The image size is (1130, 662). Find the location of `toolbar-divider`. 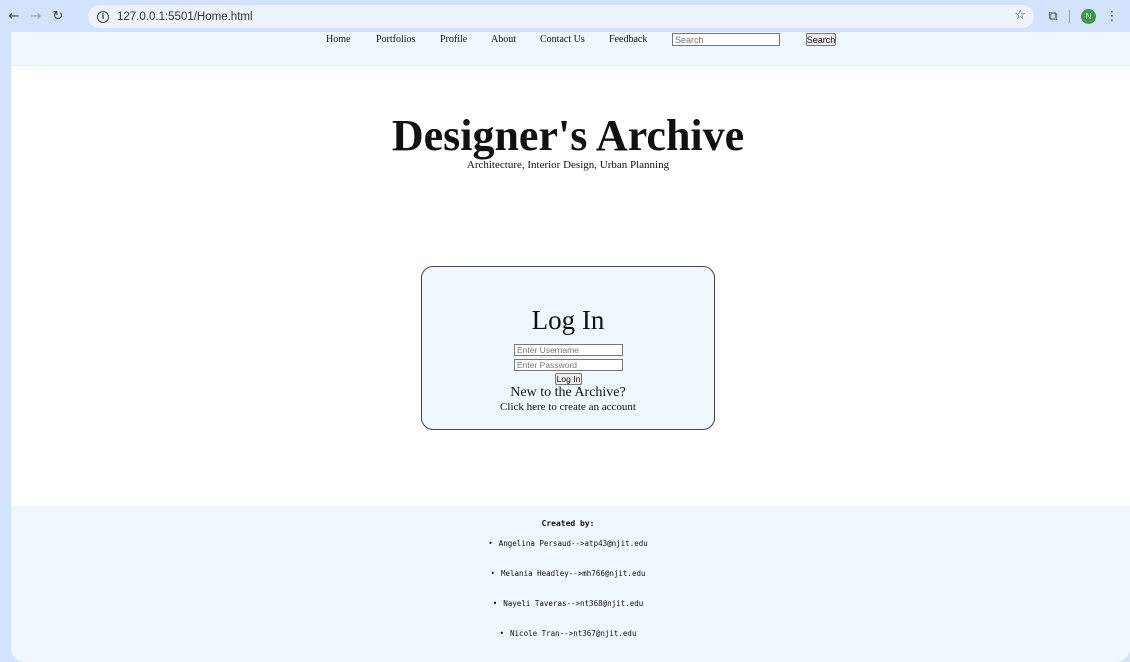

toolbar-divider is located at coordinates (1069, 16).